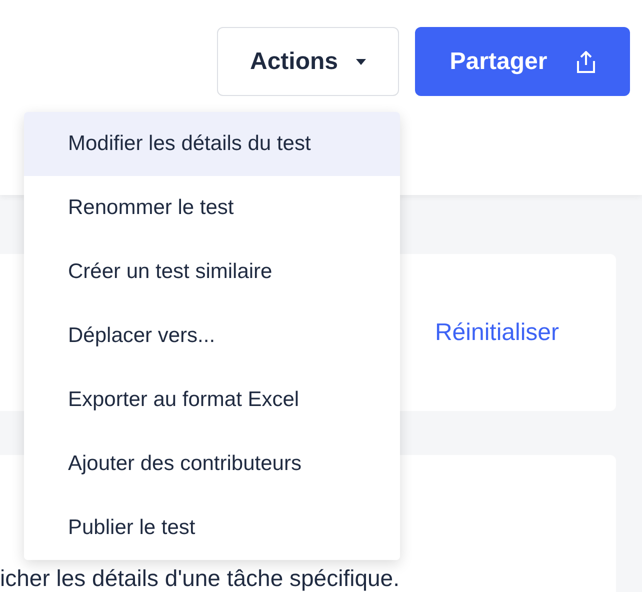  What do you see at coordinates (212, 208) in the screenshot?
I see `menu-item: Renommer le test` at bounding box center [212, 208].